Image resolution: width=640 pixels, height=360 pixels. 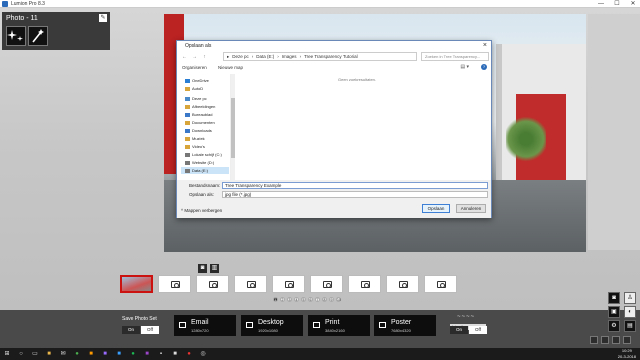 I want to click on breadcrumb-item: Images, so click(x=289, y=56).